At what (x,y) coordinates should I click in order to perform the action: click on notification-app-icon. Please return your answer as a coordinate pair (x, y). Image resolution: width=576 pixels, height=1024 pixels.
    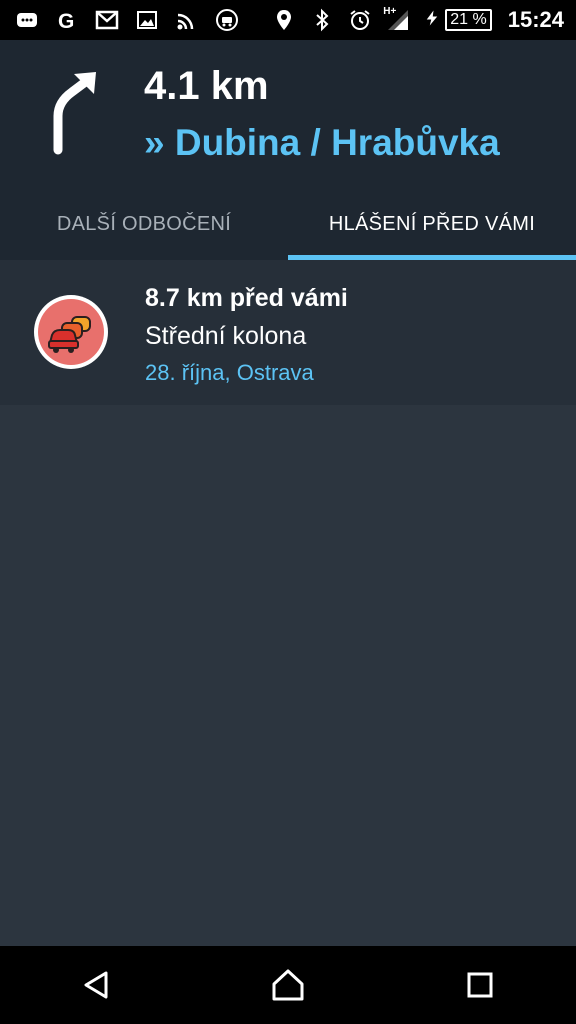
    Looking at the image, I should click on (227, 20).